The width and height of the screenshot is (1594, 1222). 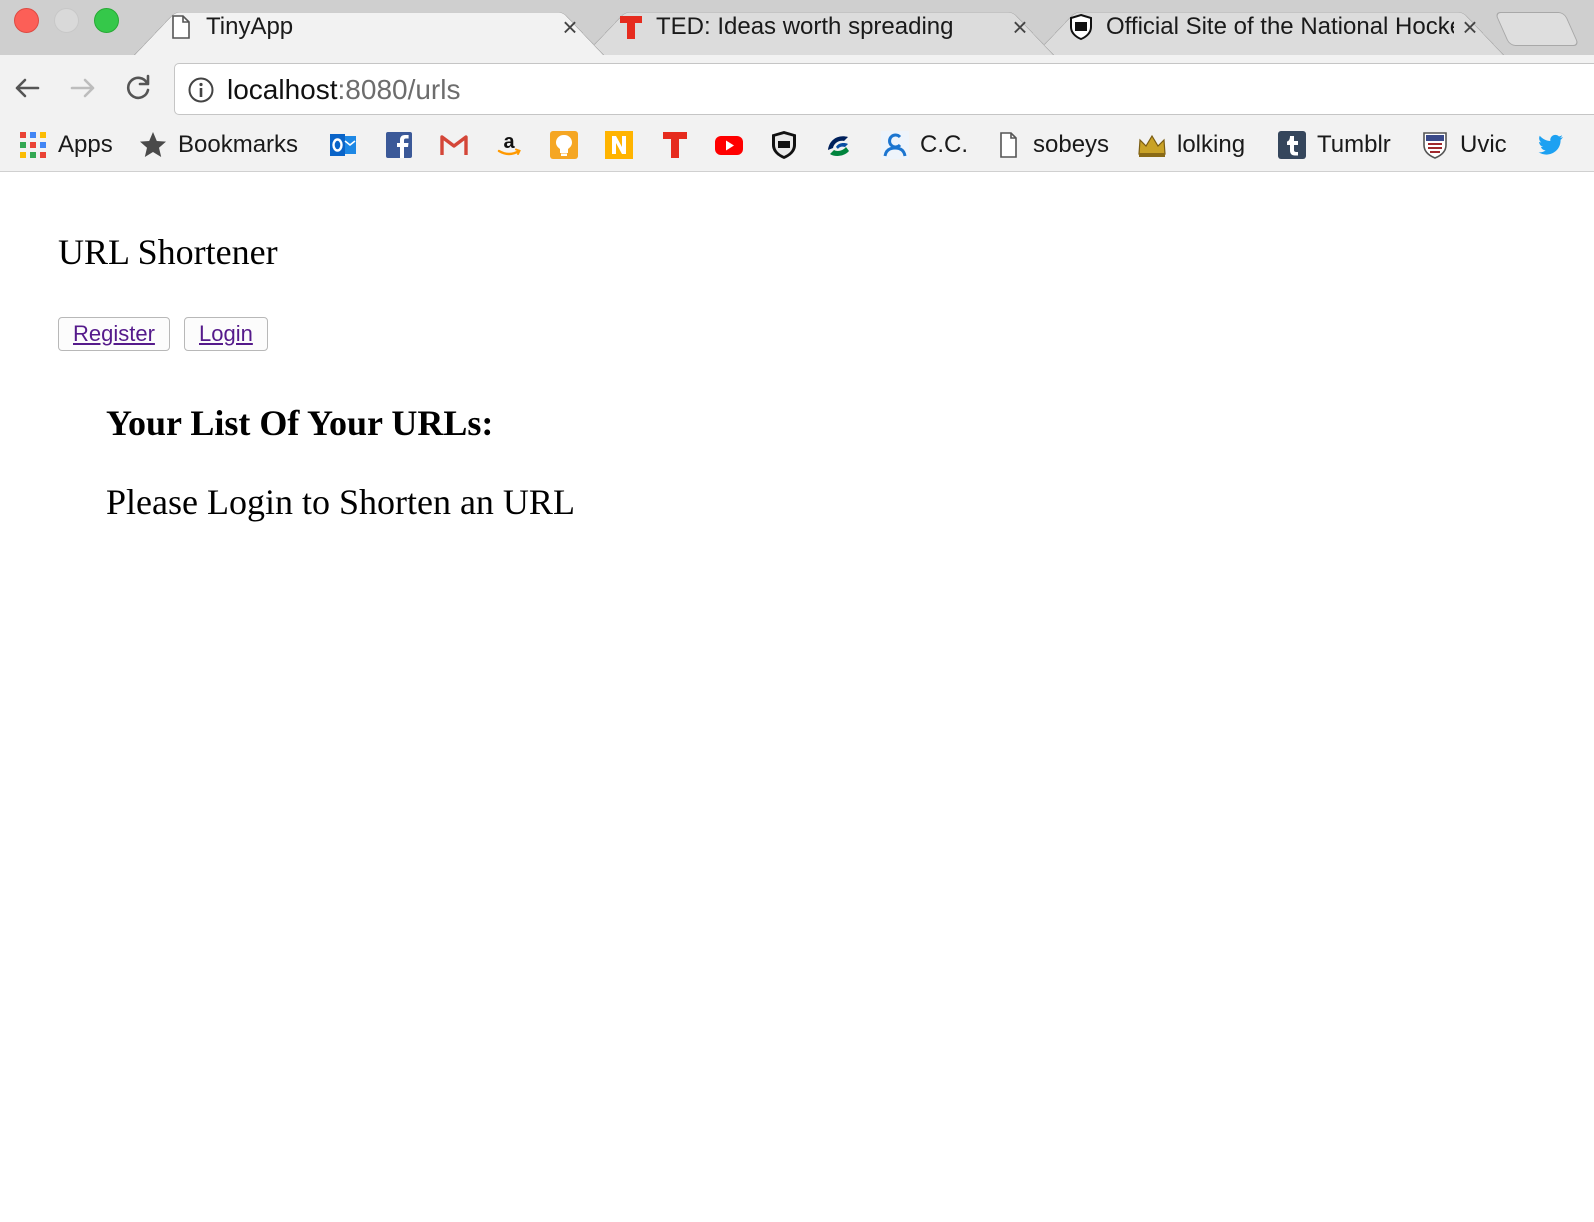 I want to click on bookmark-twitter, so click(x=1550, y=145).